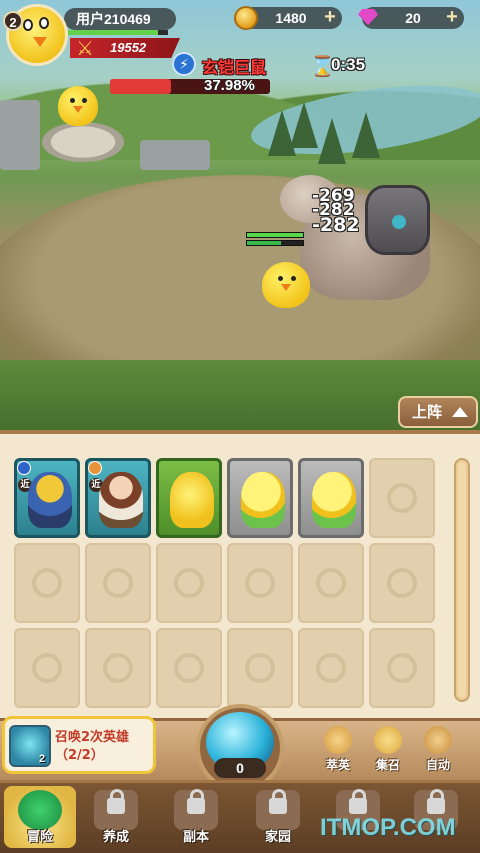 The height and width of the screenshot is (853, 480). What do you see at coordinates (184, 64) in the screenshot?
I see `lightning-icon: ⚡` at bounding box center [184, 64].